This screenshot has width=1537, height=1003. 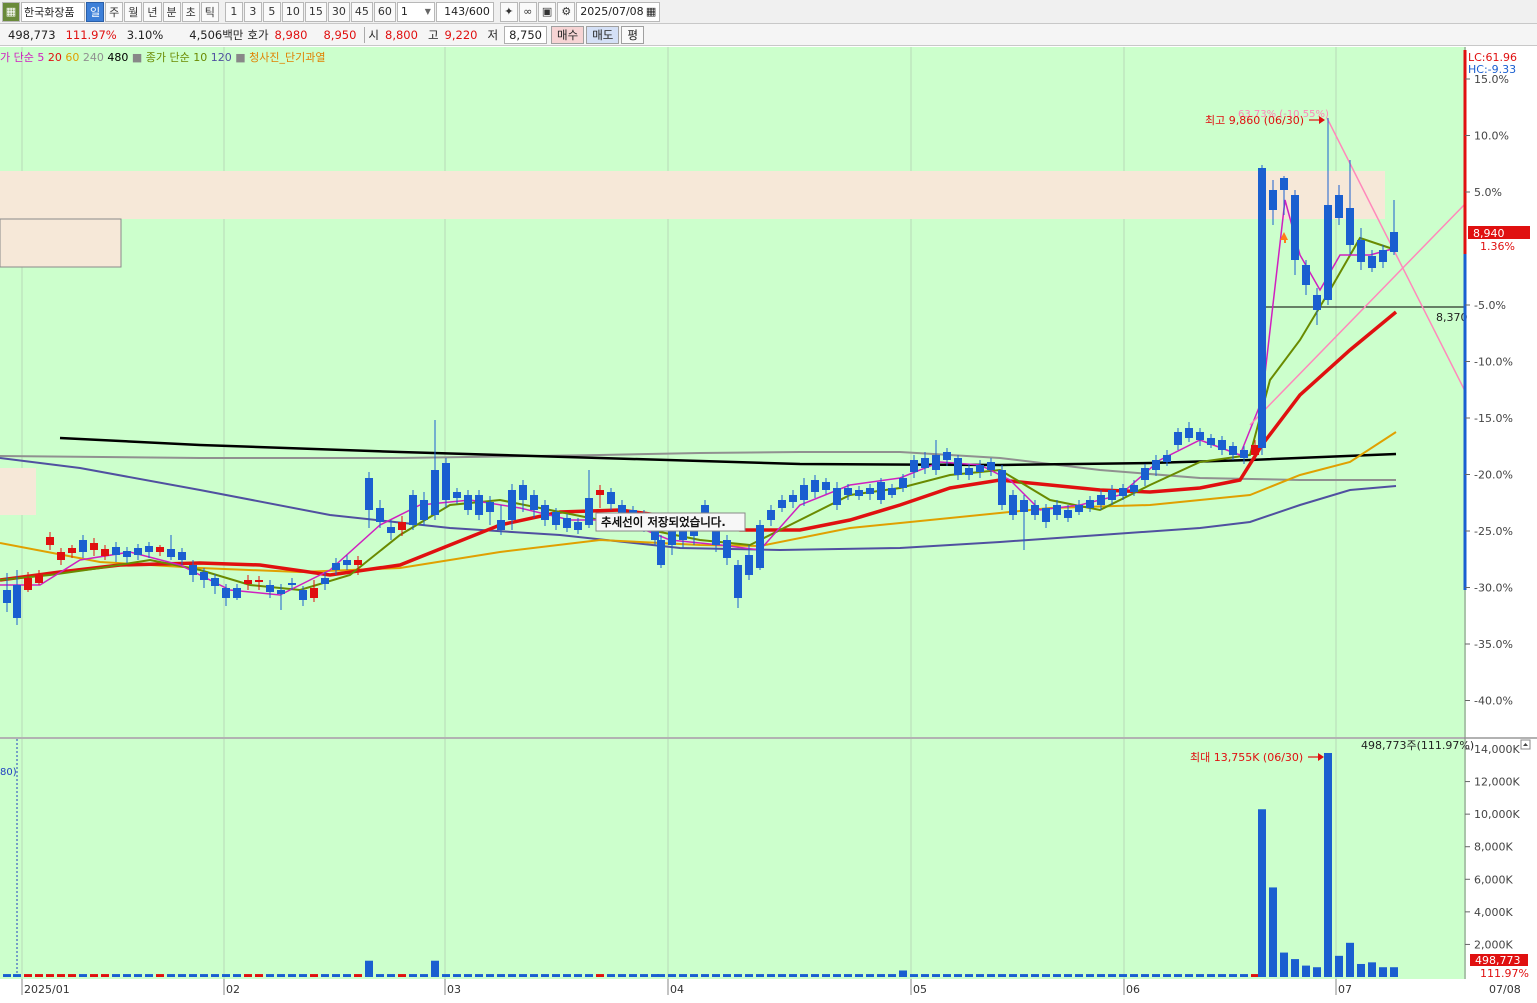 What do you see at coordinates (152, 11) in the screenshot?
I see `period-tab-3: 년` at bounding box center [152, 11].